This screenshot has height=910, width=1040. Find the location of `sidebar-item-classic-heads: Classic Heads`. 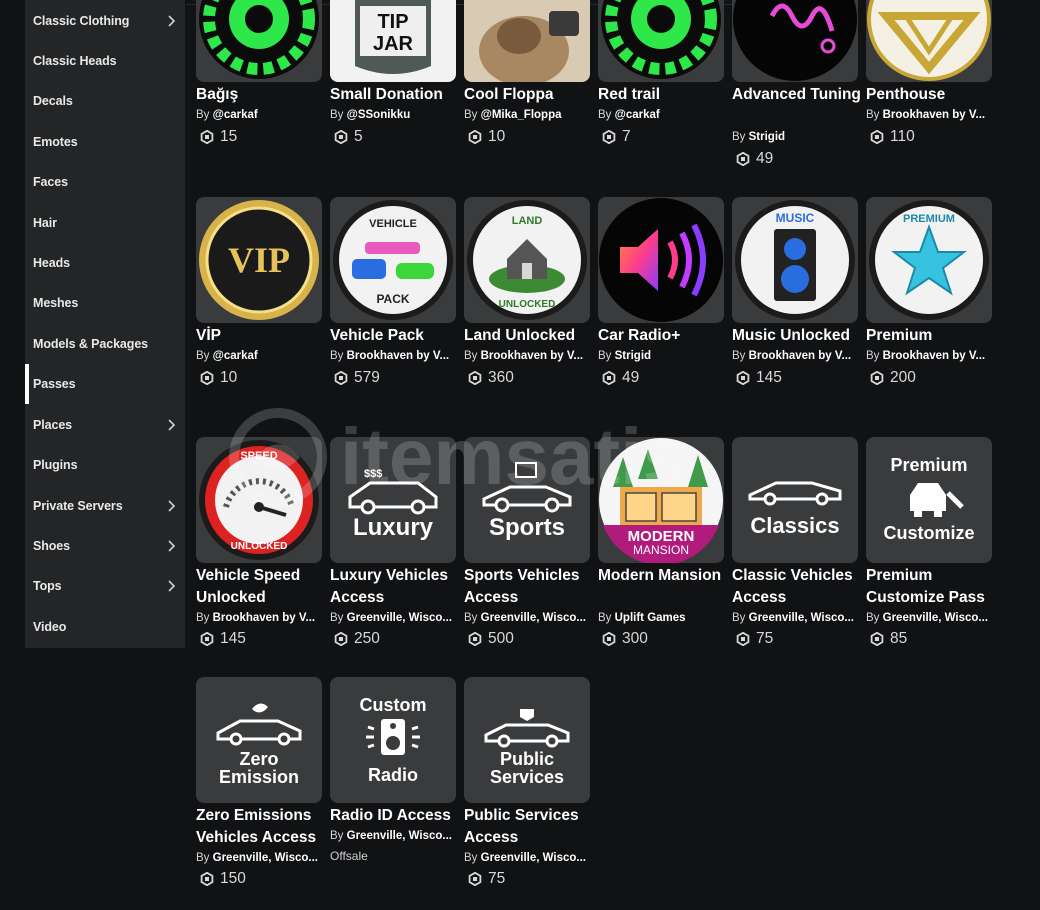

sidebar-item-classic-heads: Classic Heads is located at coordinates (105, 61).